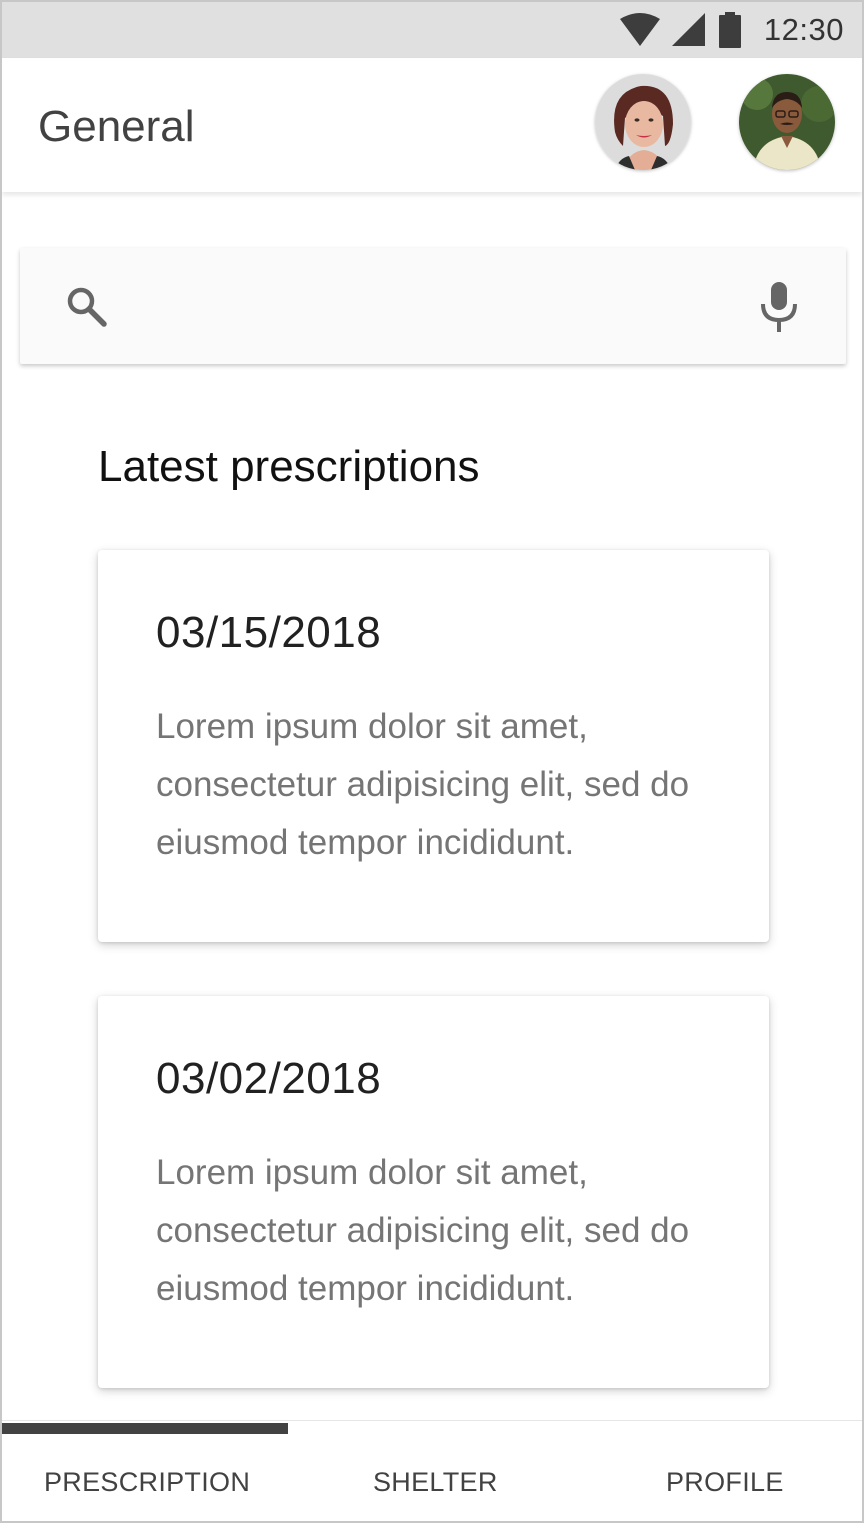 Image resolution: width=864 pixels, height=1536 pixels. I want to click on status-bar: 12:30, so click(432, 30).